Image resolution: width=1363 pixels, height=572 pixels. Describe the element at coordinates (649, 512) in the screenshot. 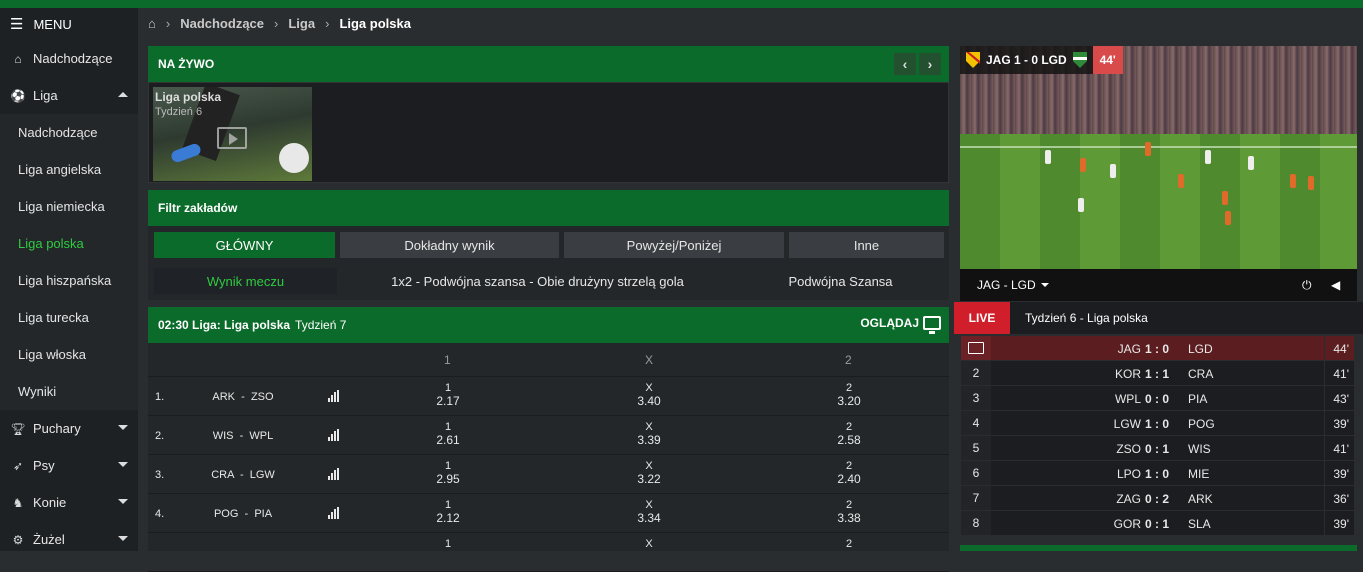

I see `odd-draw-button: X 3.34` at that location.